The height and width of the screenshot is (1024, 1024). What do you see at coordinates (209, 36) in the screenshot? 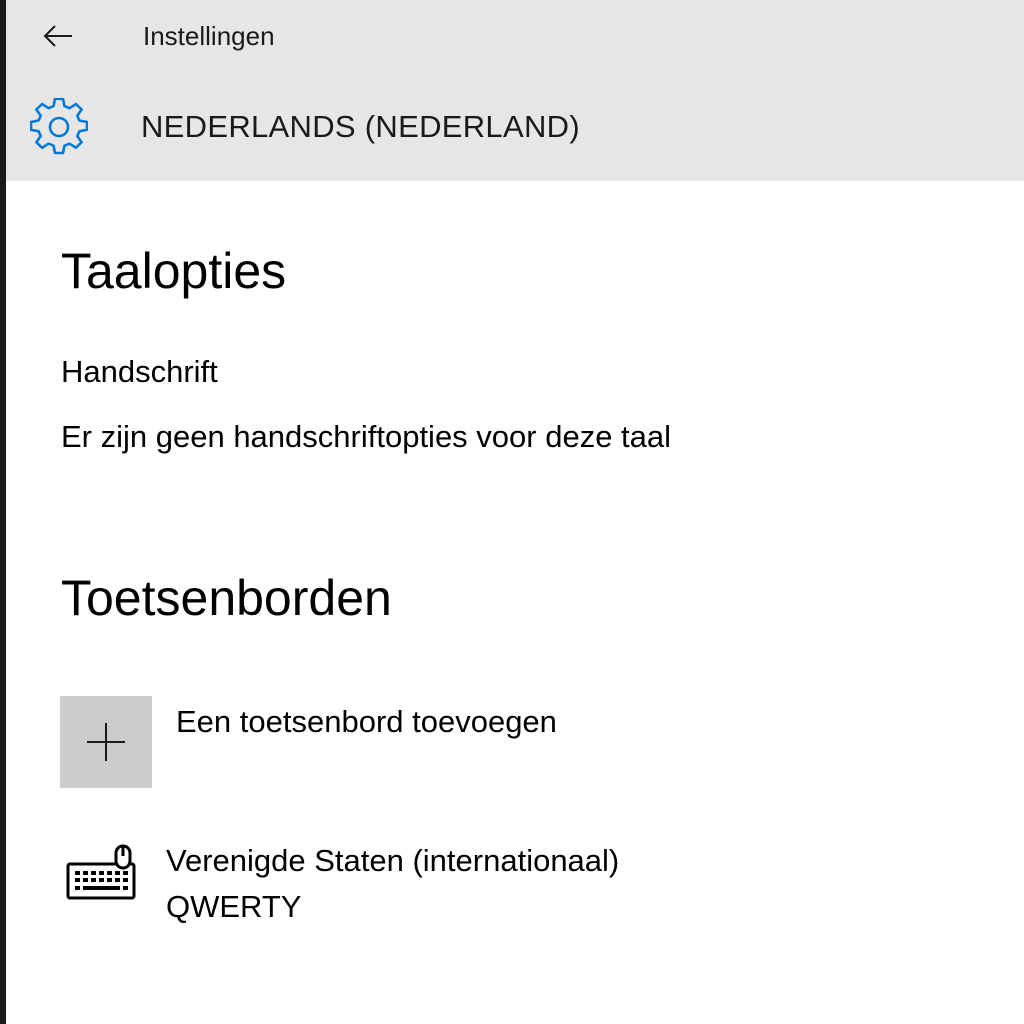
I see `window-title: Instellingen` at bounding box center [209, 36].